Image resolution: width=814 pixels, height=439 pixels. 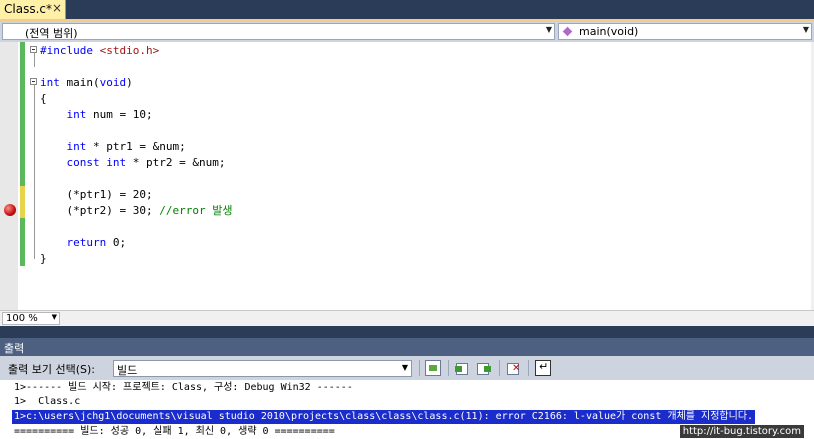 I want to click on code-line: int * ptr1 = &num;, so click(x=113, y=147).